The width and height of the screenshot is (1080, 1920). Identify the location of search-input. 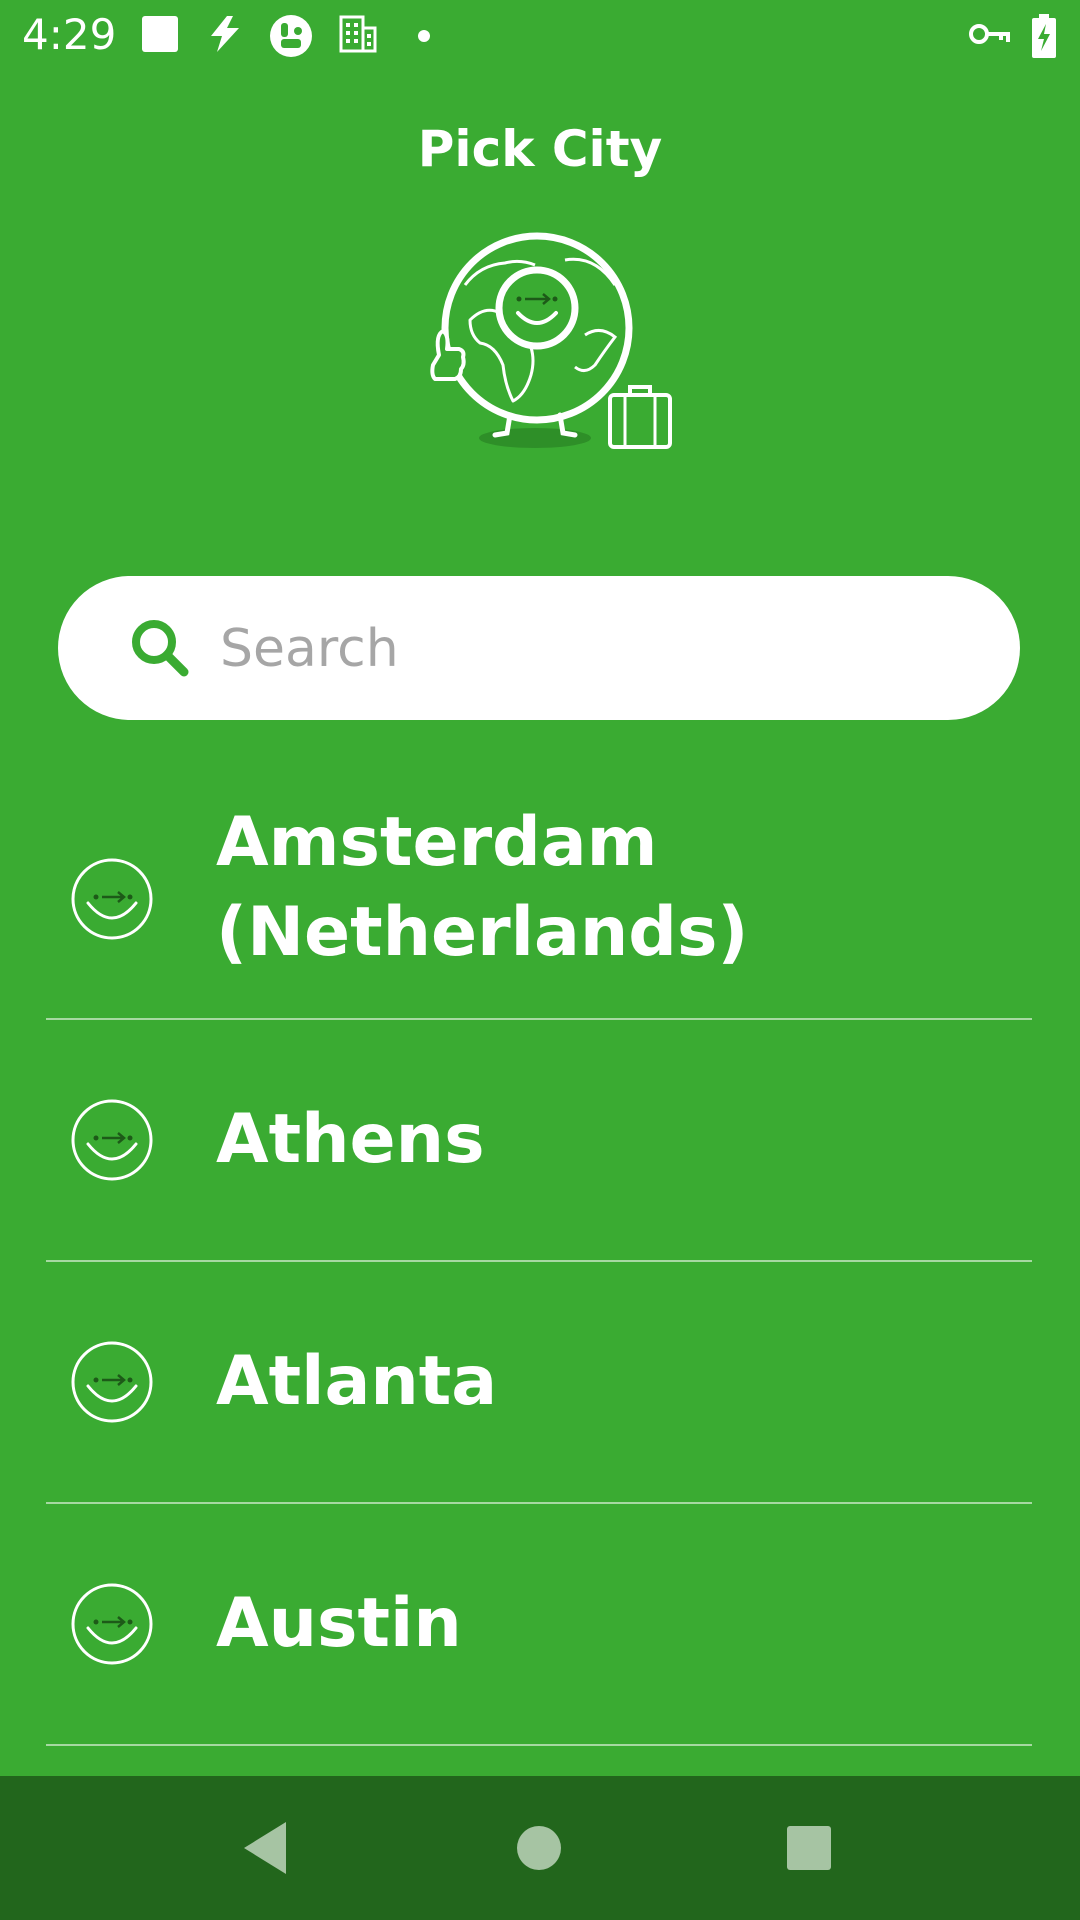
(600, 649).